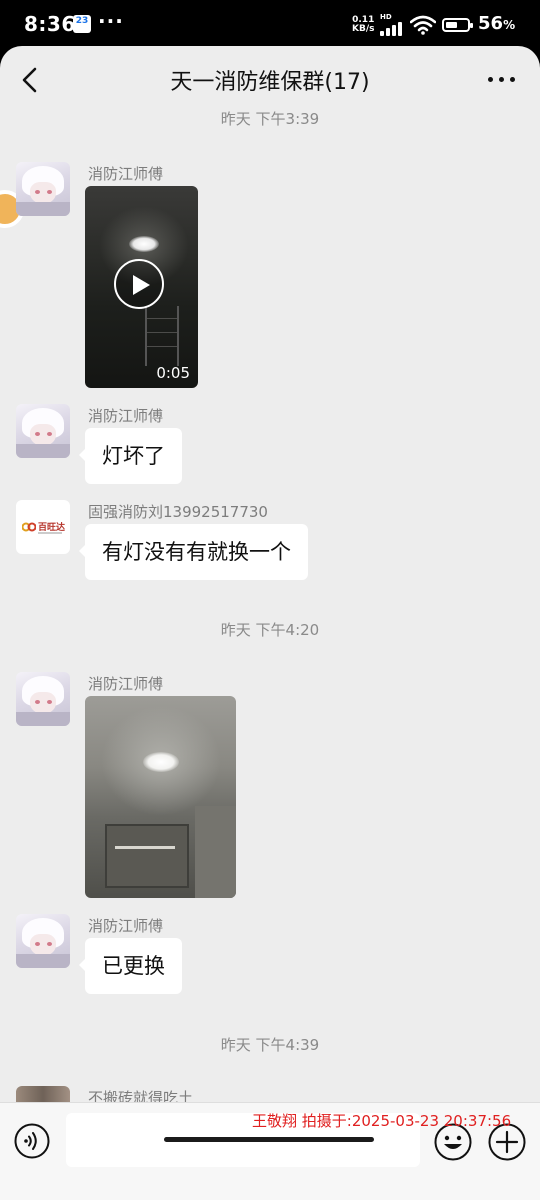 The width and height of the screenshot is (540, 1200). I want to click on brand-logo-icon, so click(29, 527).